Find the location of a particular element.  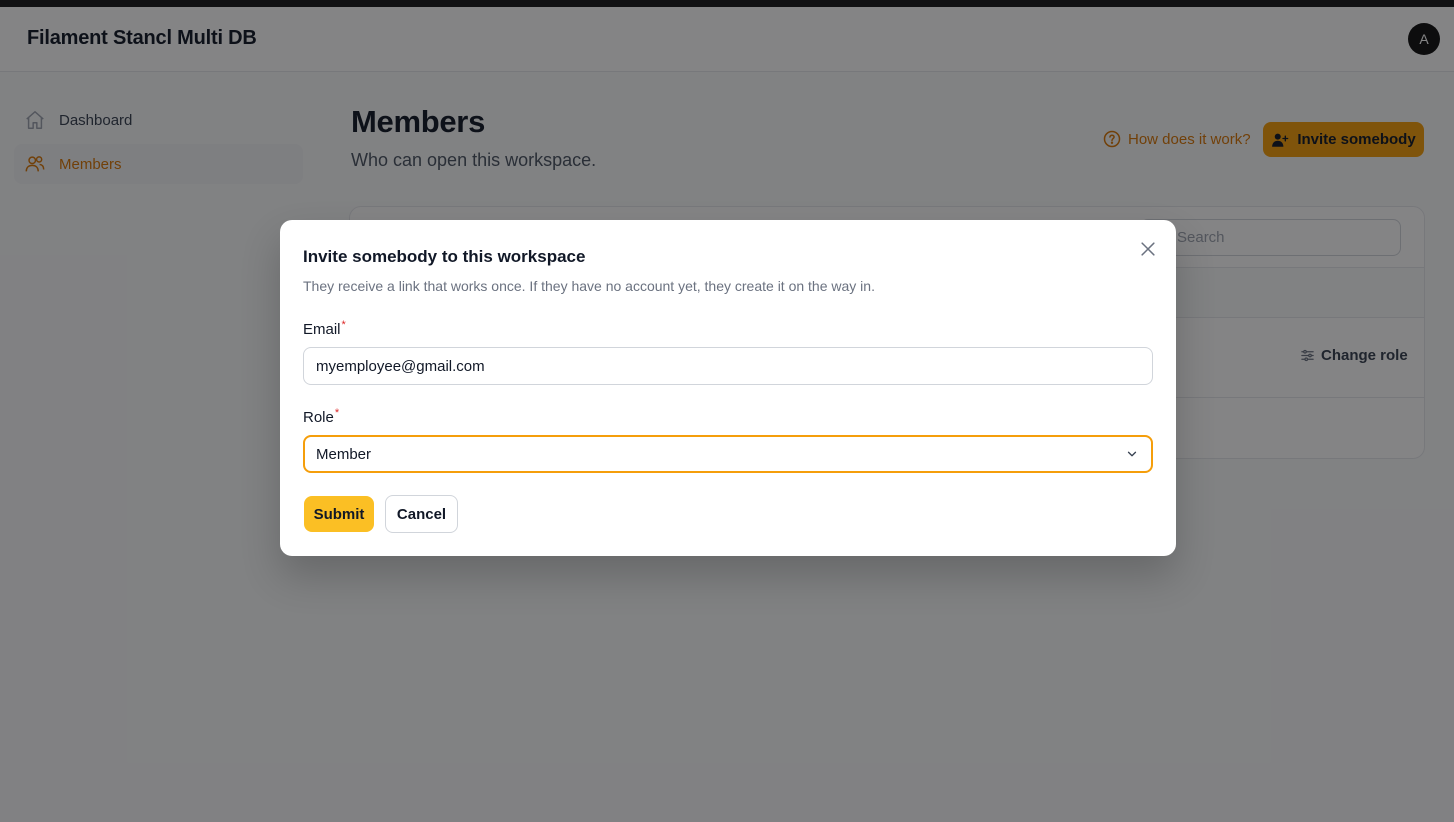

role-select: Member is located at coordinates (728, 454).